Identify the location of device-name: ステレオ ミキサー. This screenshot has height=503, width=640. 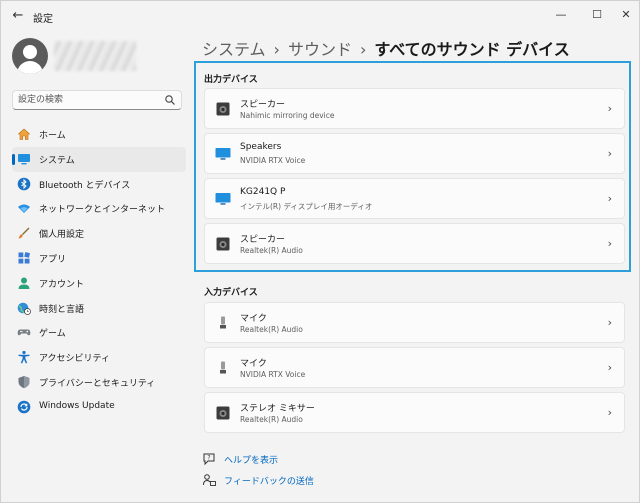
(277, 409).